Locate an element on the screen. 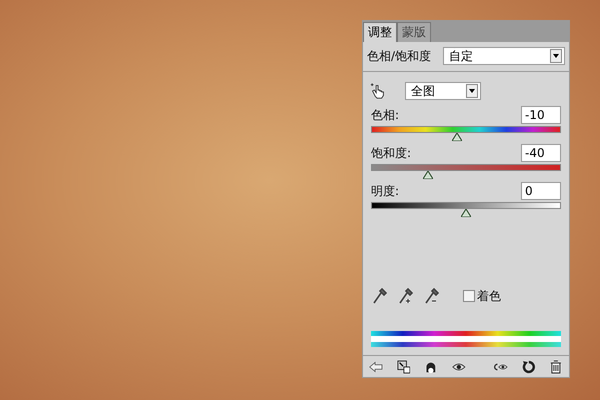  slider-label: 饱和度: is located at coordinates (391, 153).